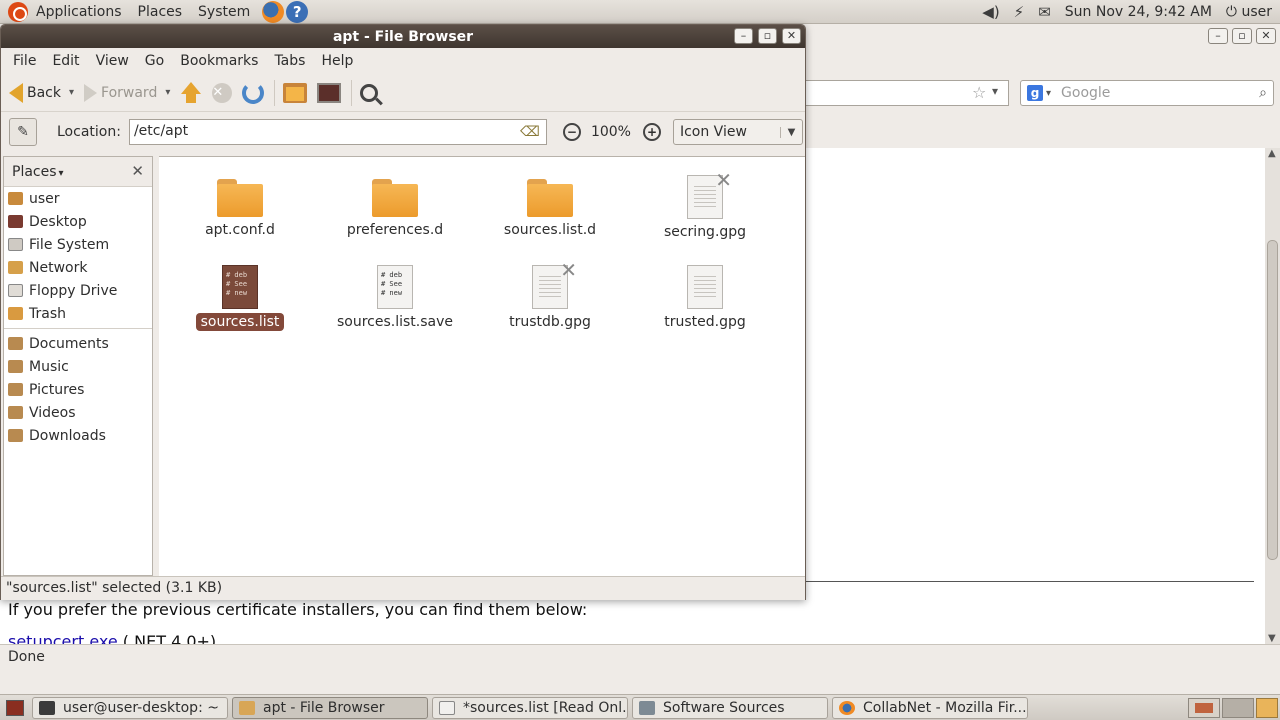 Image resolution: width=1280 pixels, height=720 pixels. What do you see at coordinates (330, 707) in the screenshot?
I see `taskbar-item-file-browser: apt - File Browser` at bounding box center [330, 707].